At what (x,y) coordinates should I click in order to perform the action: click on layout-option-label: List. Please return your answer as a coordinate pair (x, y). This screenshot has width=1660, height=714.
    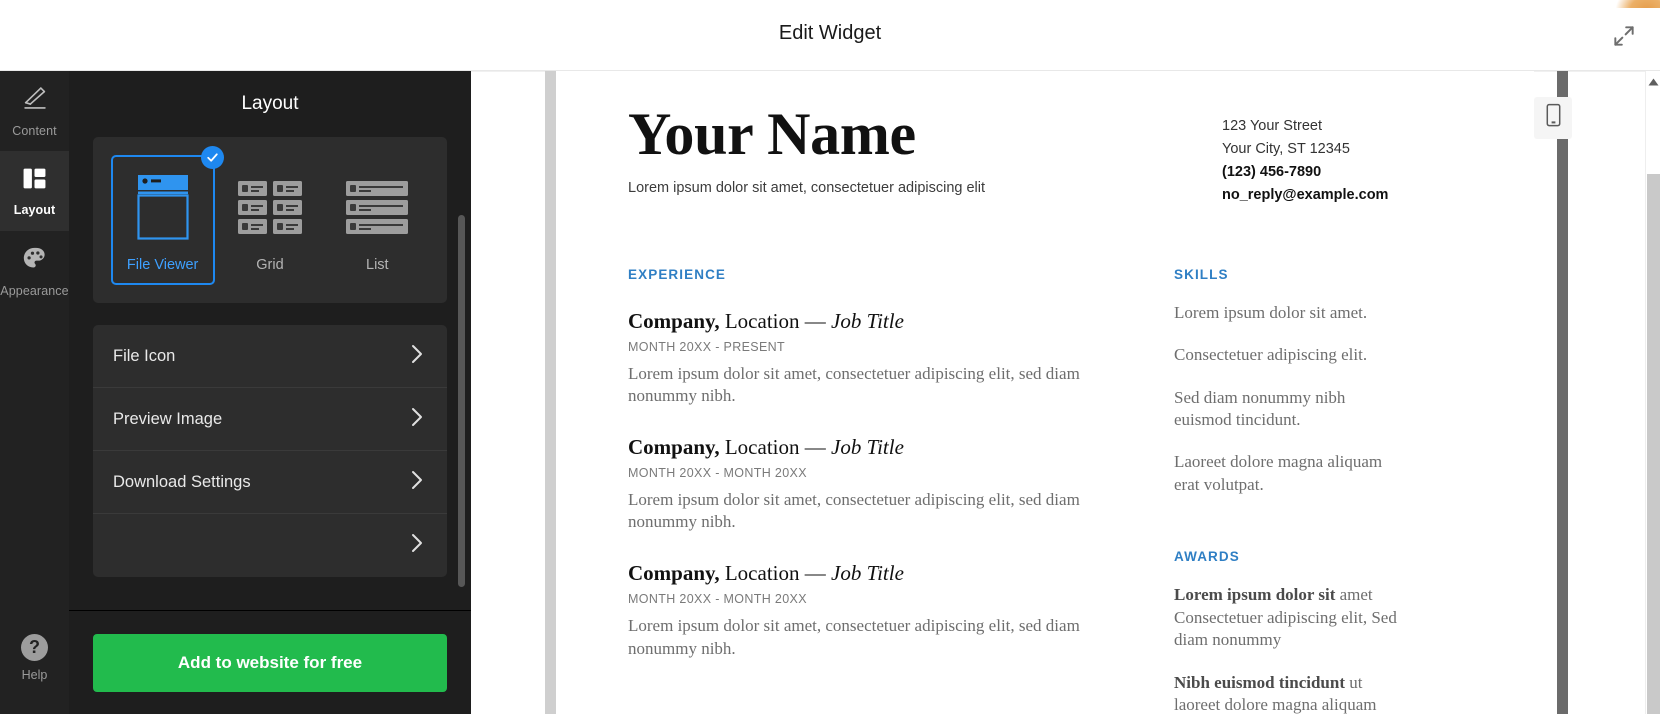
    Looking at the image, I should click on (377, 265).